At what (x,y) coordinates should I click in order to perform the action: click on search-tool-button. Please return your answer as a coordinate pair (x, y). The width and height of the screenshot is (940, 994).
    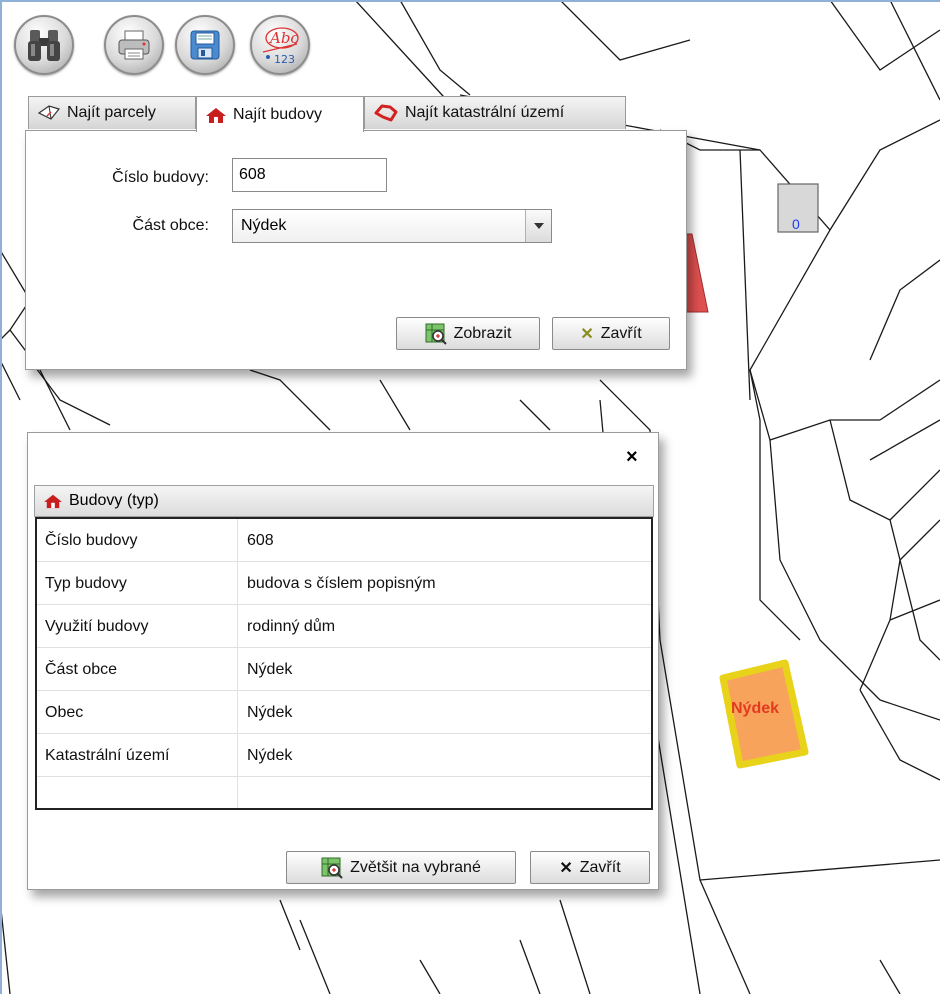
    Looking at the image, I should click on (44, 45).